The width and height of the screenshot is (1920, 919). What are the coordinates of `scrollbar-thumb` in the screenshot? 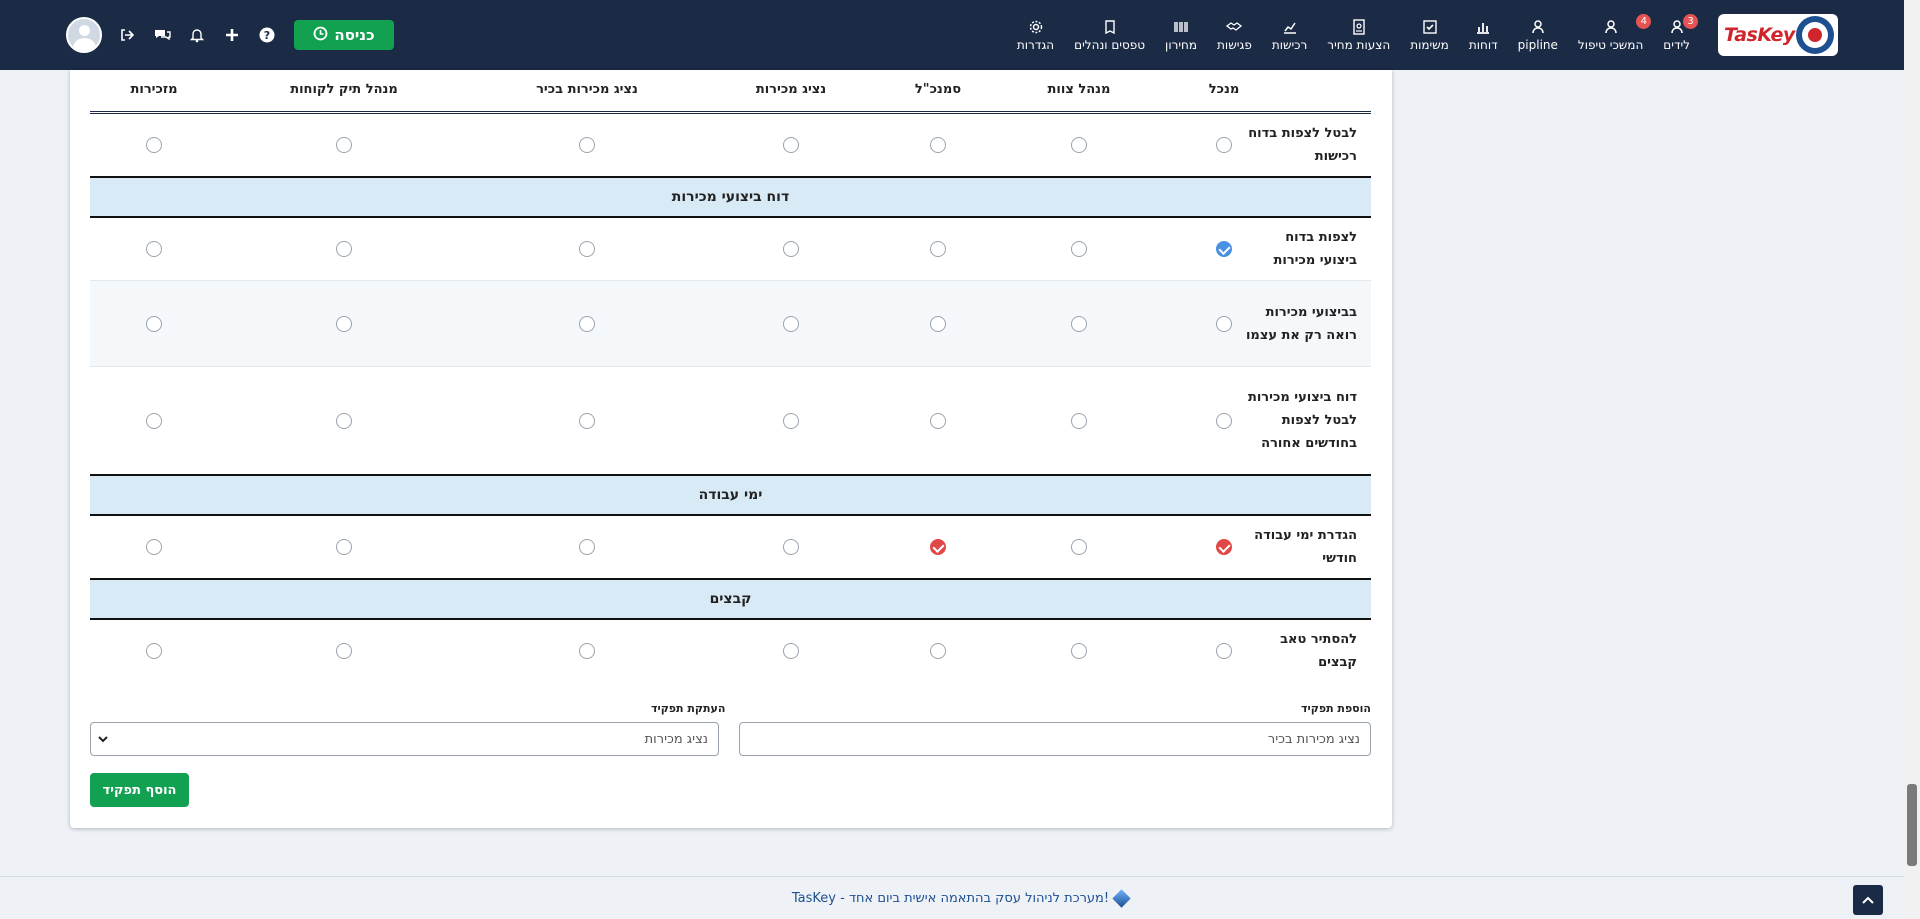 It's located at (1912, 825).